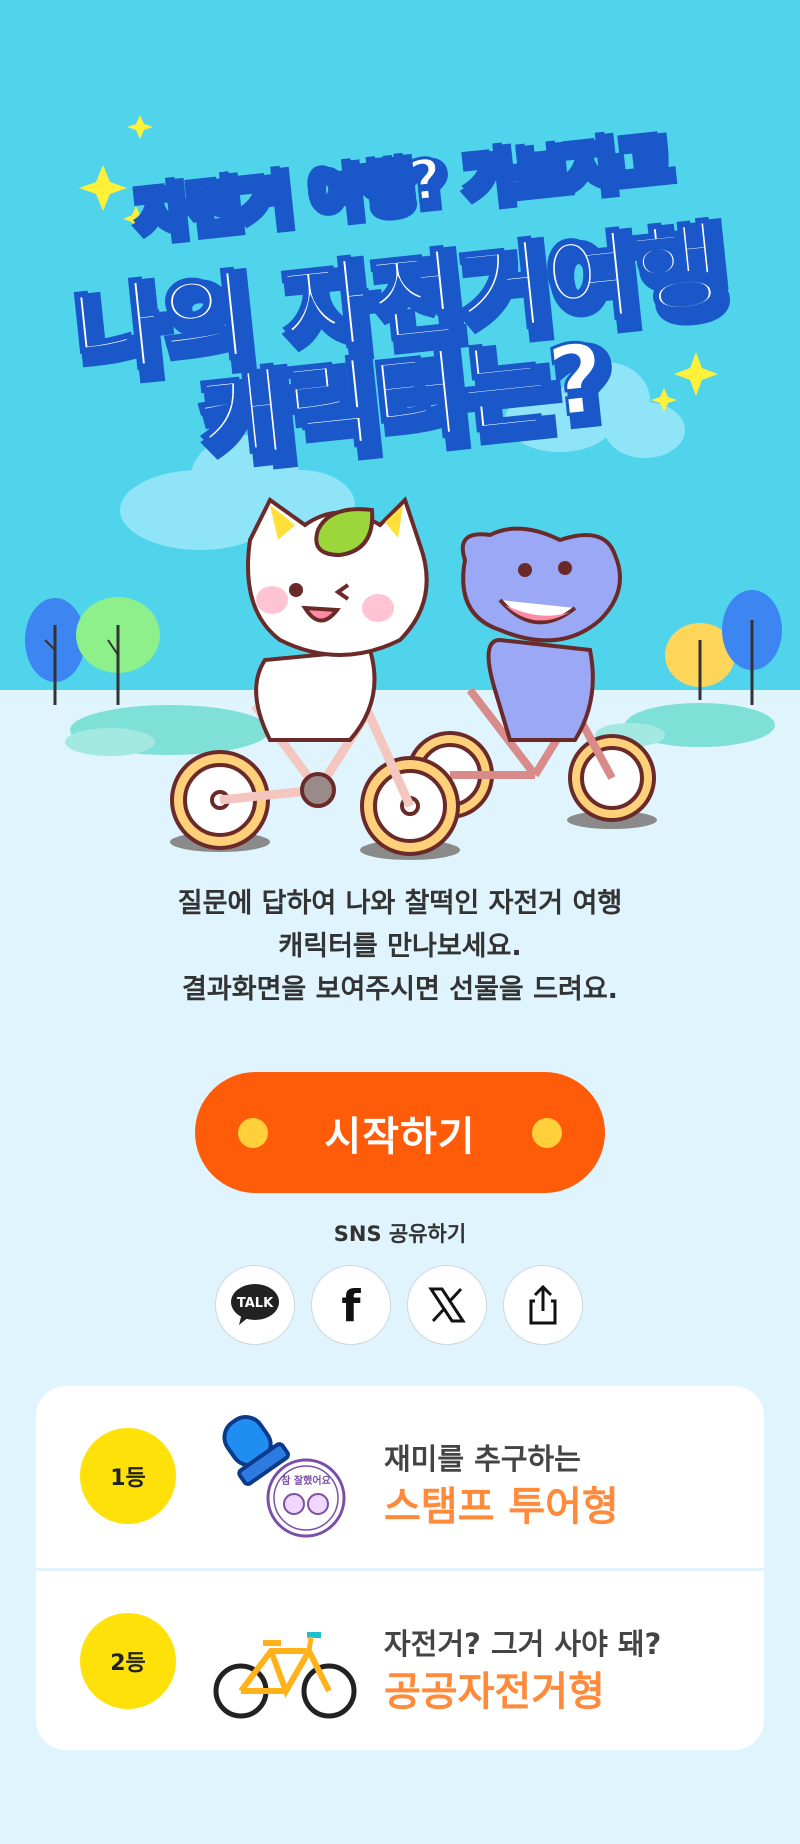  I want to click on x-icon, so click(447, 1305).